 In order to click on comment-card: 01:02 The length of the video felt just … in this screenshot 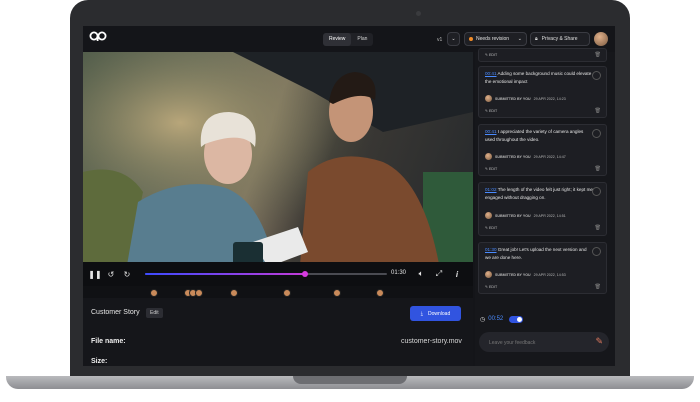, I will do `click(542, 209)`.